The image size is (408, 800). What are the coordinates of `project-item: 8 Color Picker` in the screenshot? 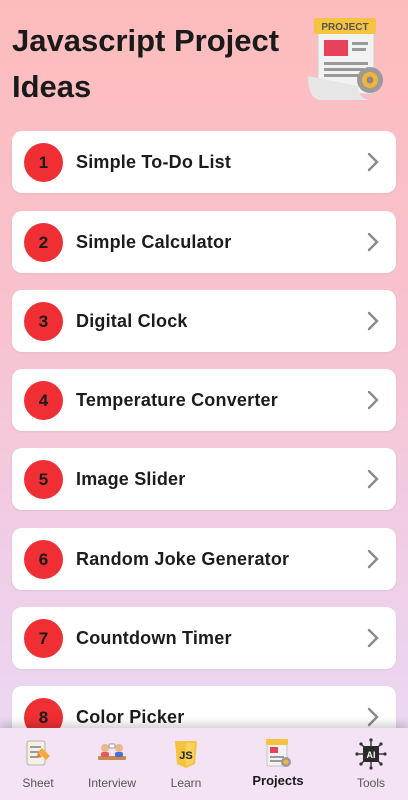 It's located at (204, 707).